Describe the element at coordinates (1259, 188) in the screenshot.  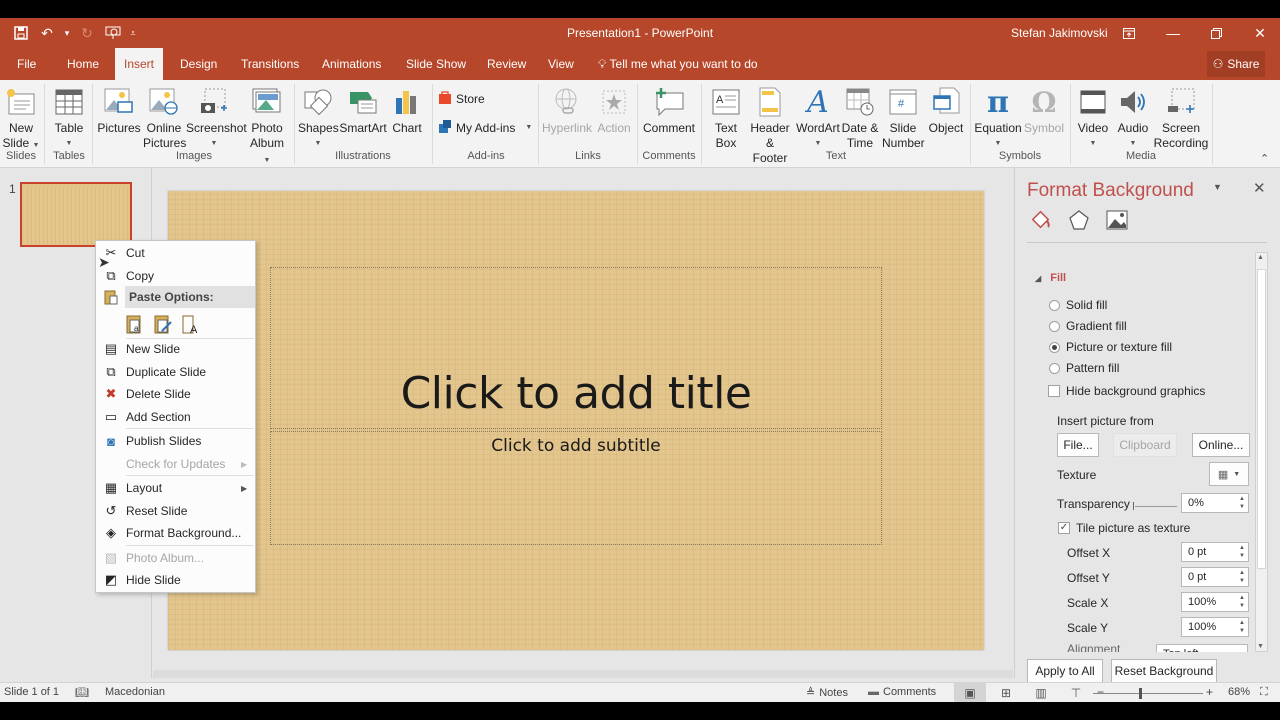
I see `pane-close-icon: ✕` at that location.